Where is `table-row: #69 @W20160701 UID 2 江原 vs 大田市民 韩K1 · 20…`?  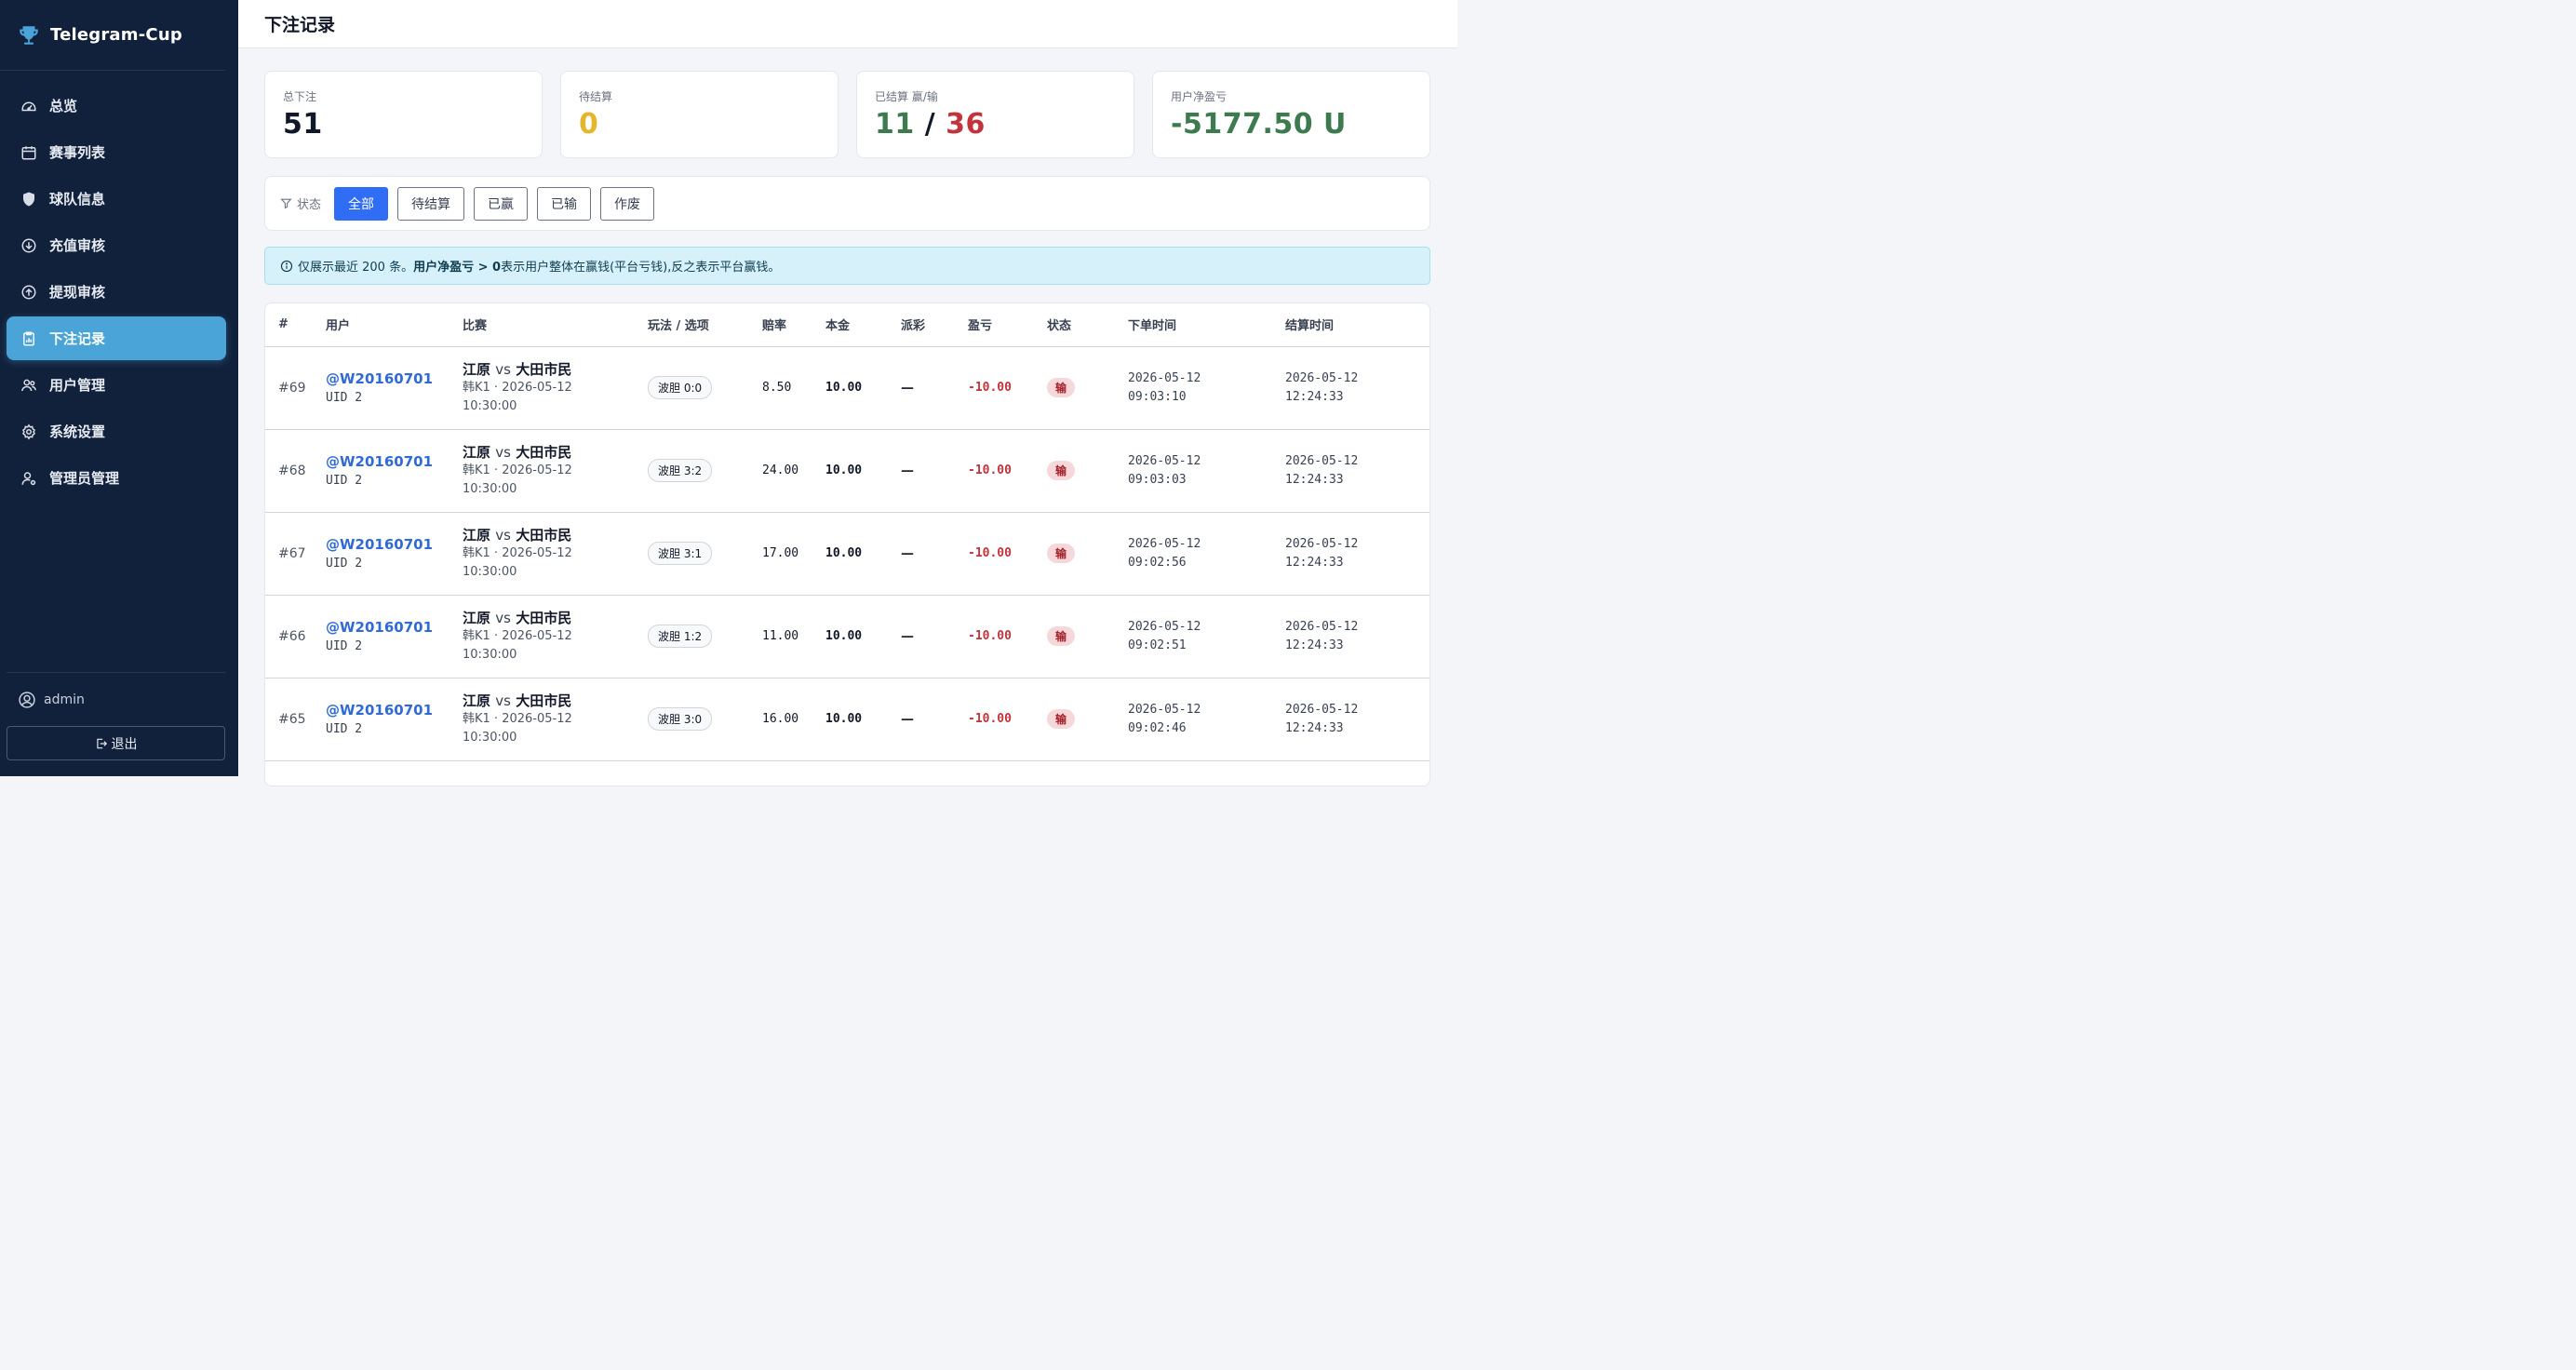 table-row: #69 @W20160701 UID 2 江原 vs 大田市民 韩K1 · 20… is located at coordinates (847, 388).